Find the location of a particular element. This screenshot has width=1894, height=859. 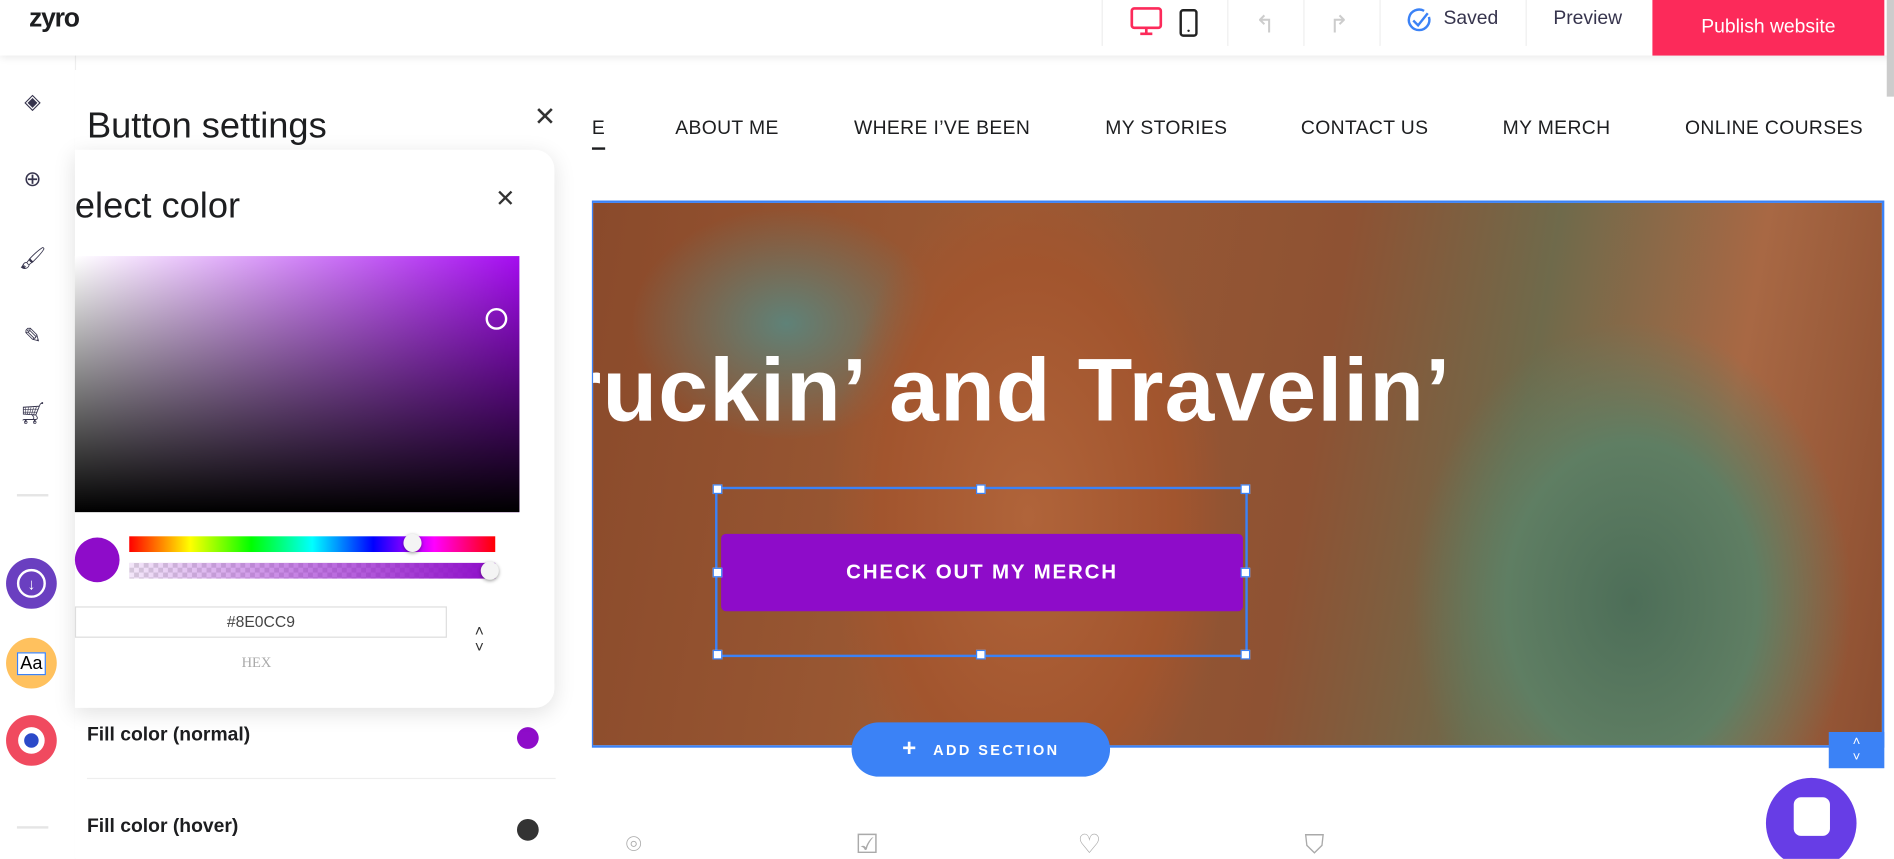

hex-label: HEX is located at coordinates (256, 662).